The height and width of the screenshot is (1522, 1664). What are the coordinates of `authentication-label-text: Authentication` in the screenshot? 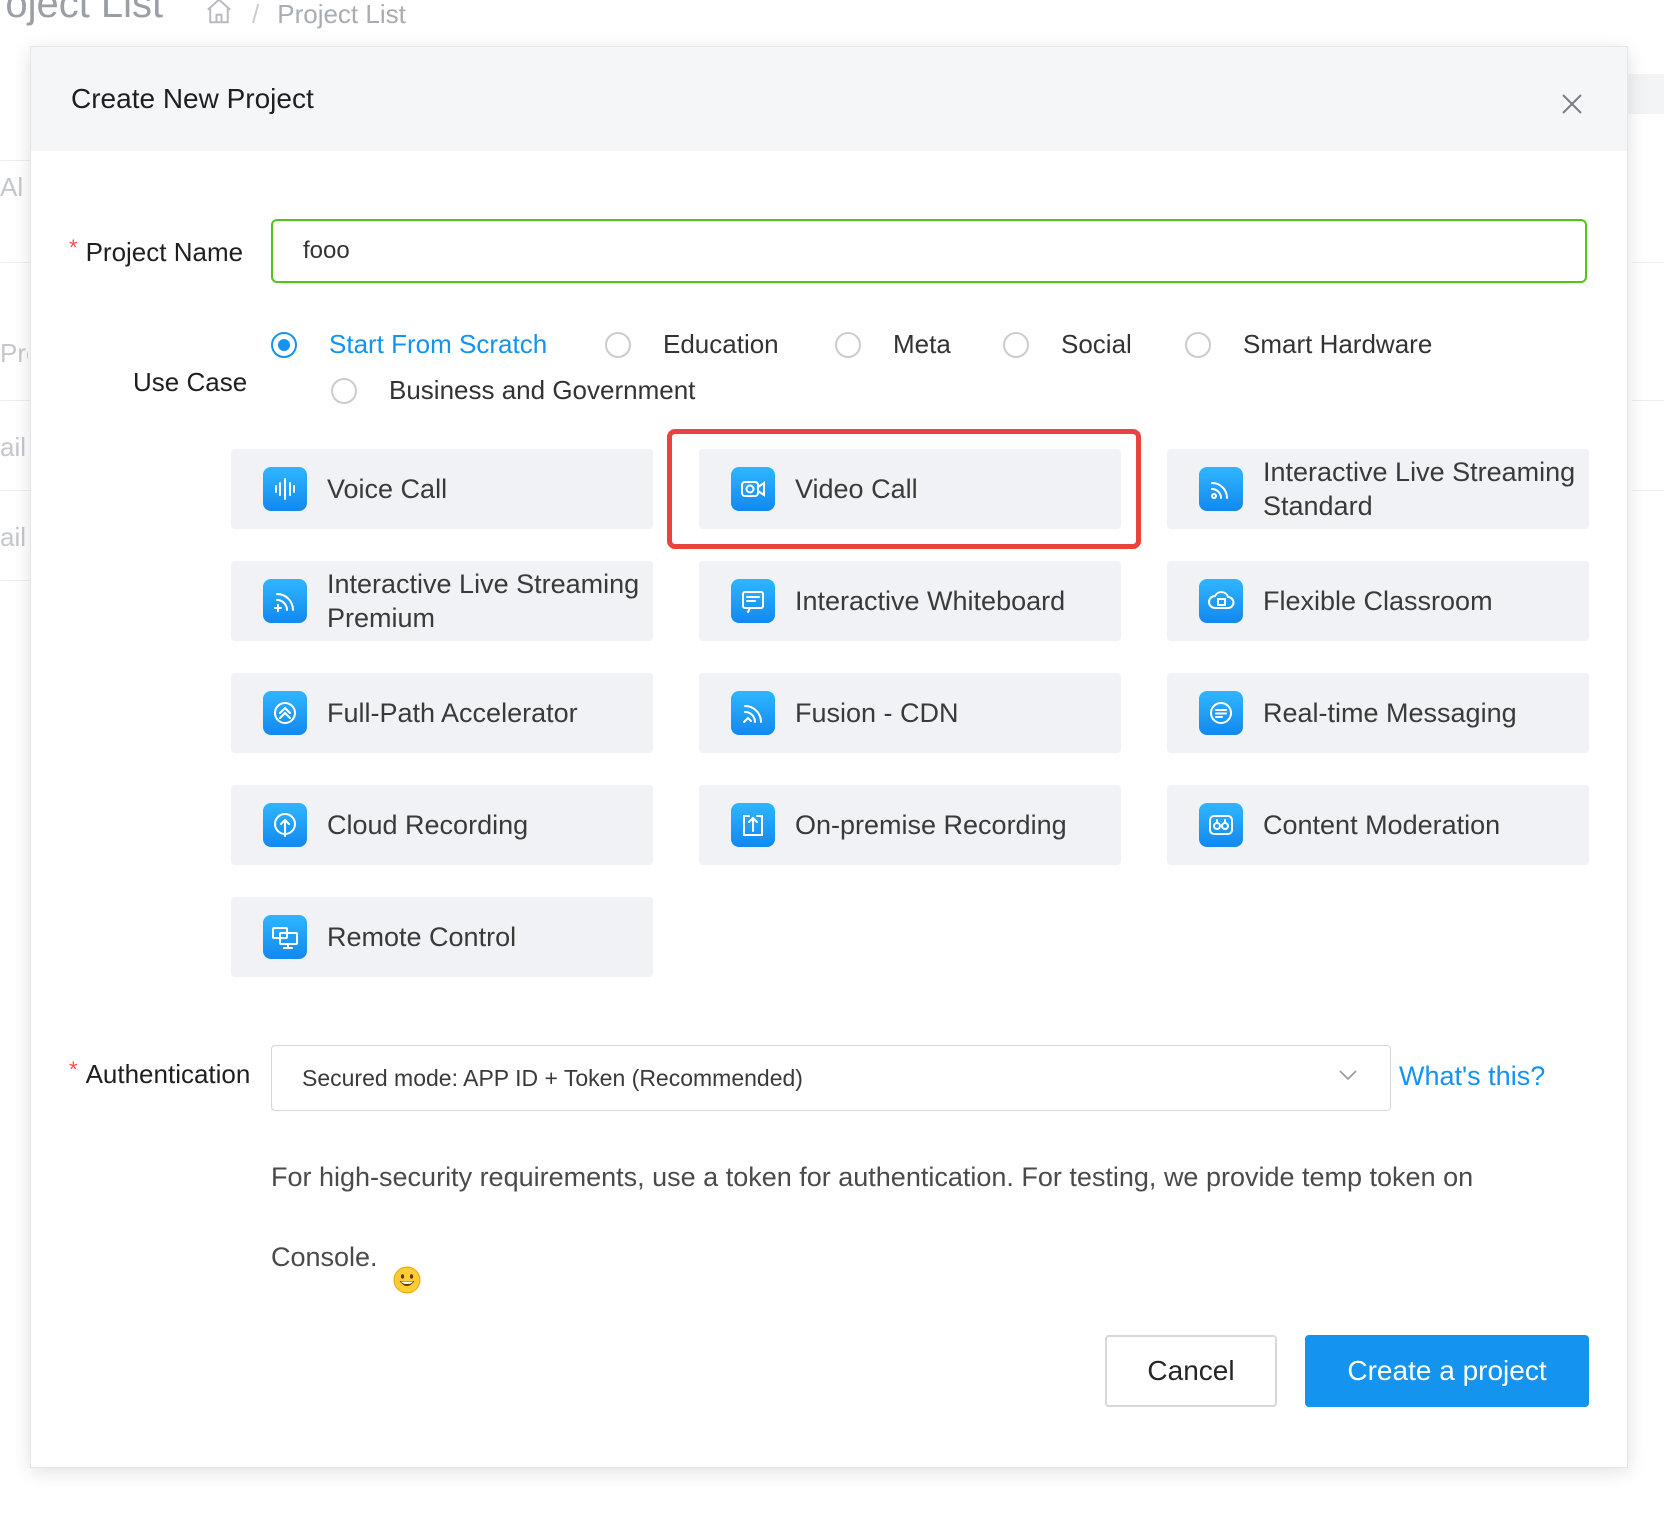 It's located at (168, 1074).